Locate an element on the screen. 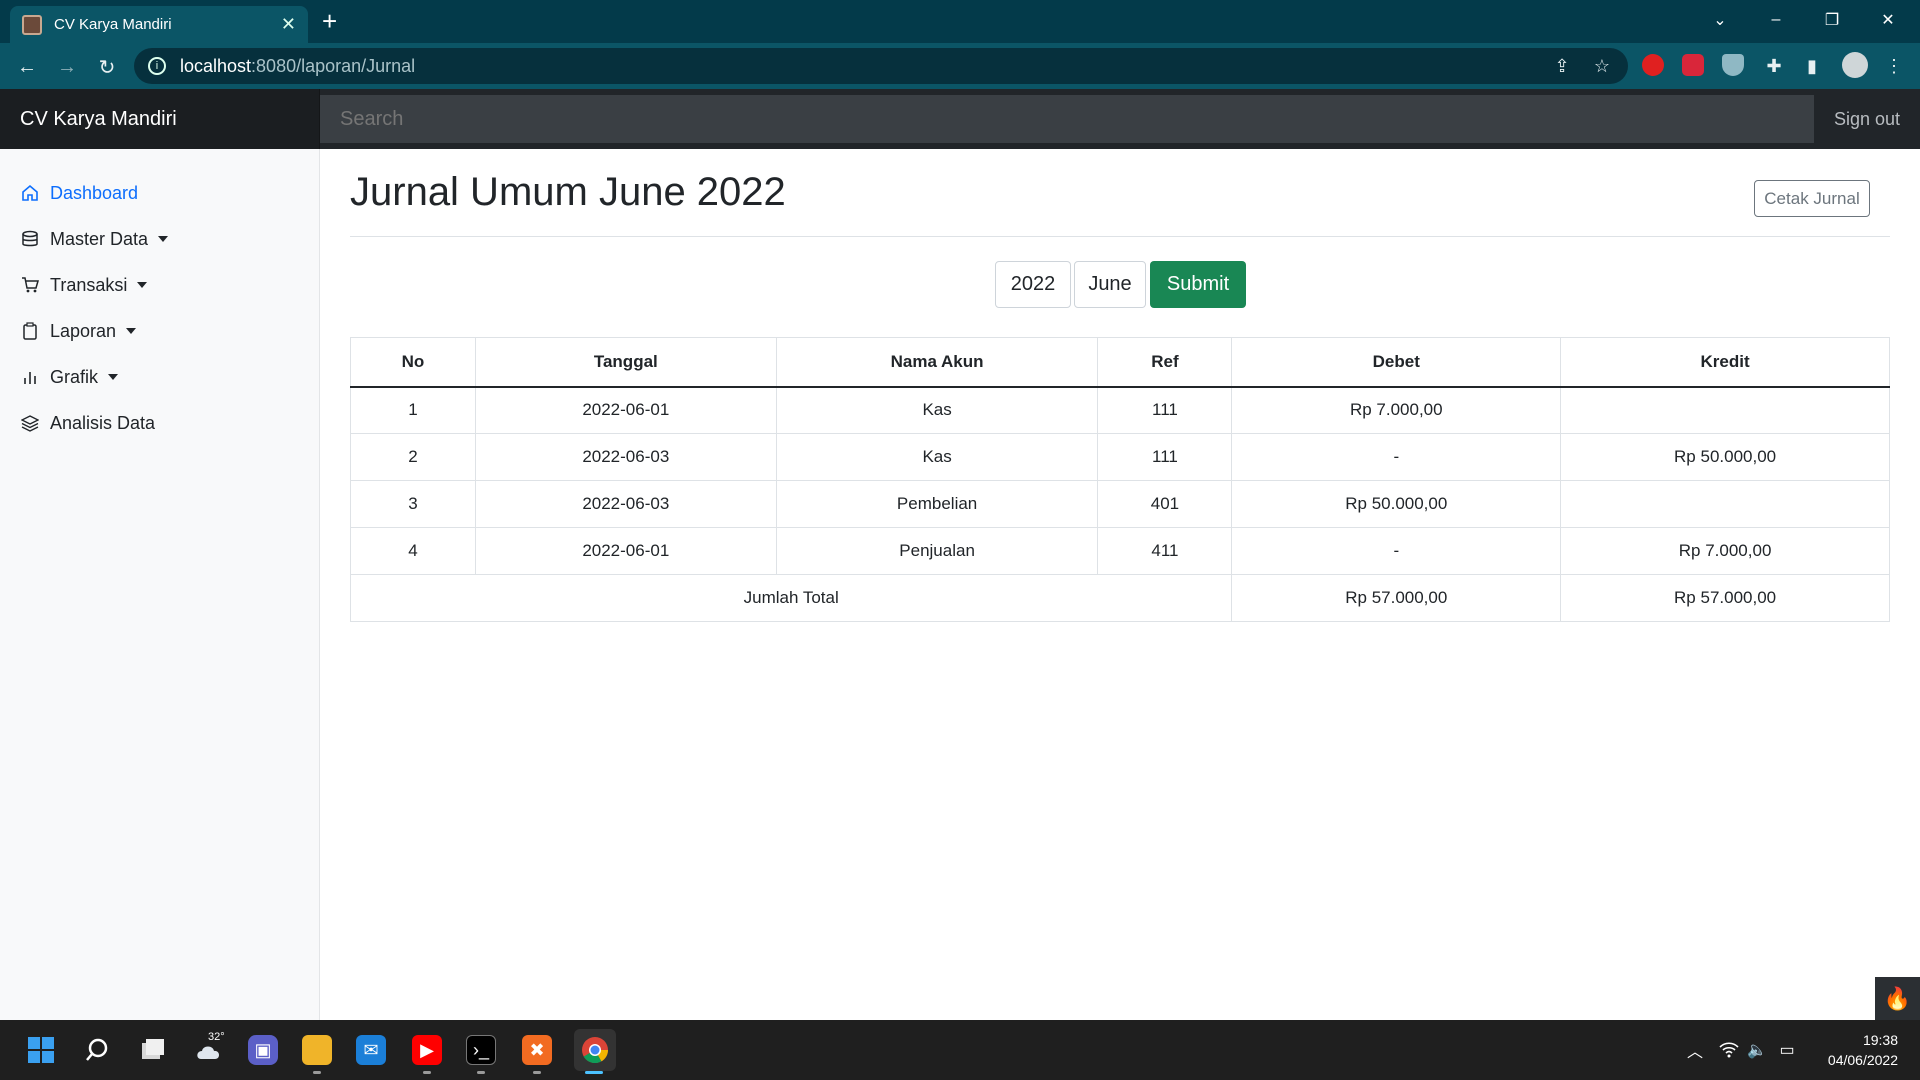  page-title: Jurnal Umum June 2022 is located at coordinates (568, 192).